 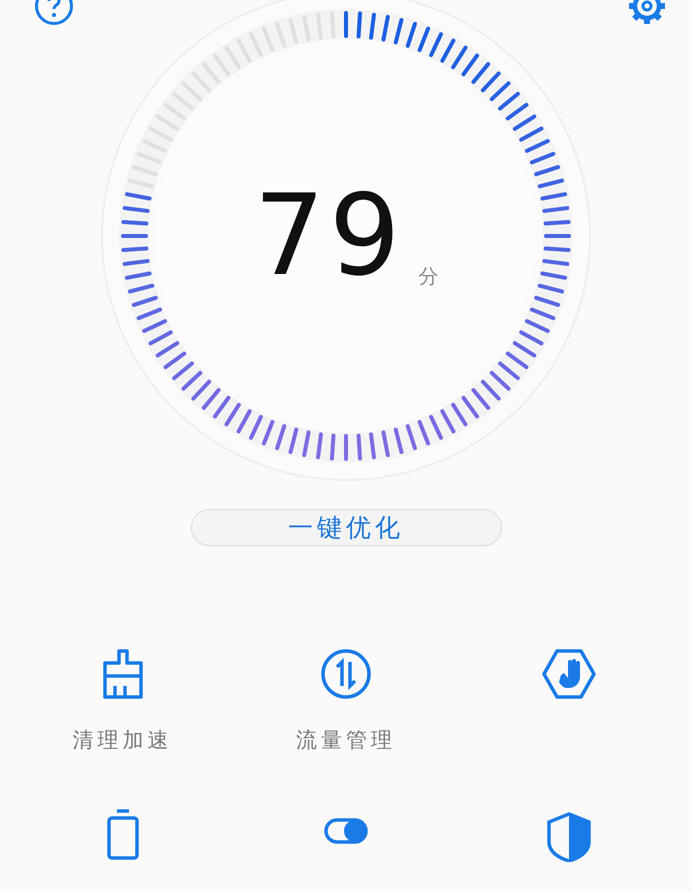 I want to click on score-unit: 分, so click(x=428, y=276).